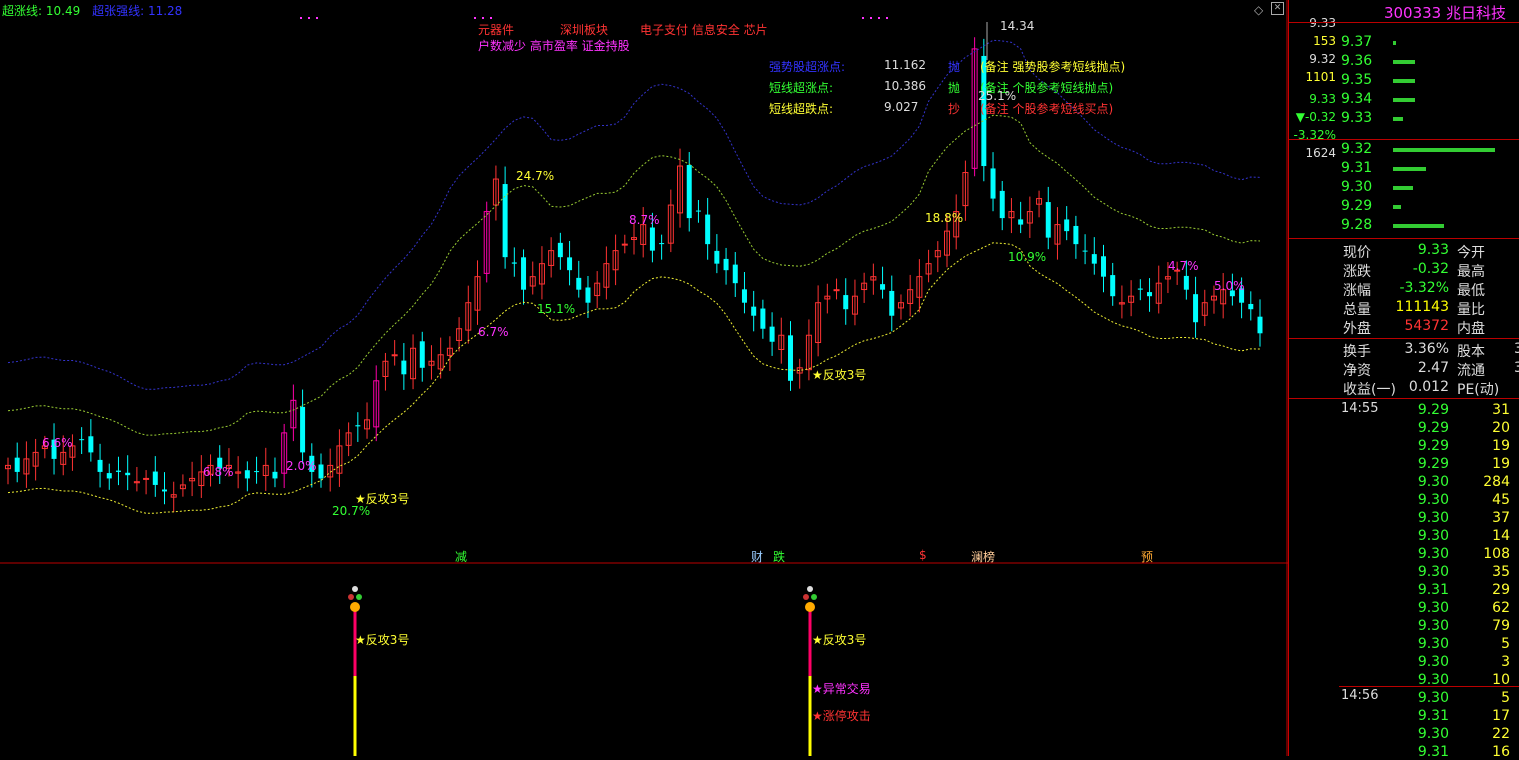 Image resolution: width=1519 pixels, height=760 pixels. Describe the element at coordinates (1229, 286) in the screenshot. I see `percent-label: 5.0%` at that location.